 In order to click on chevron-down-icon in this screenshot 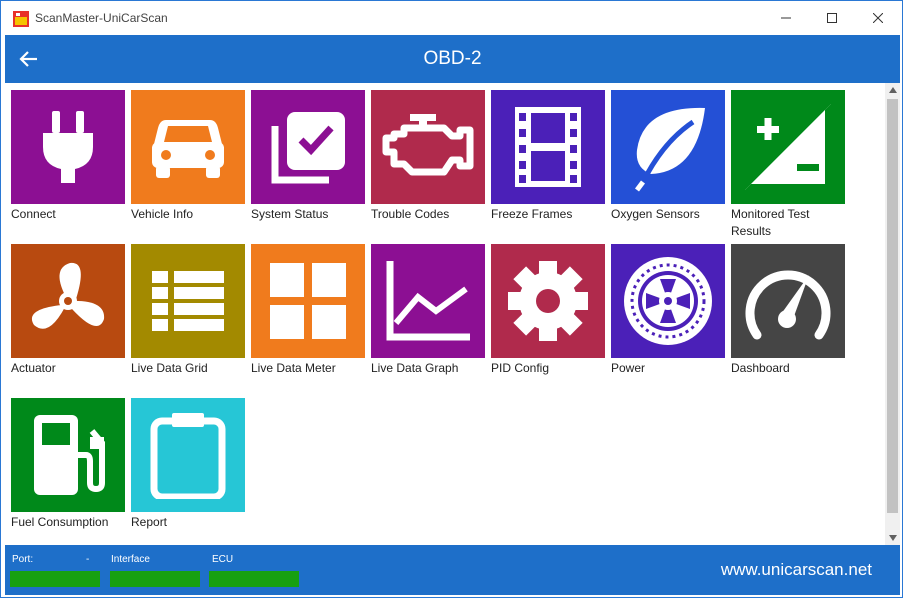, I will do `click(892, 538)`.